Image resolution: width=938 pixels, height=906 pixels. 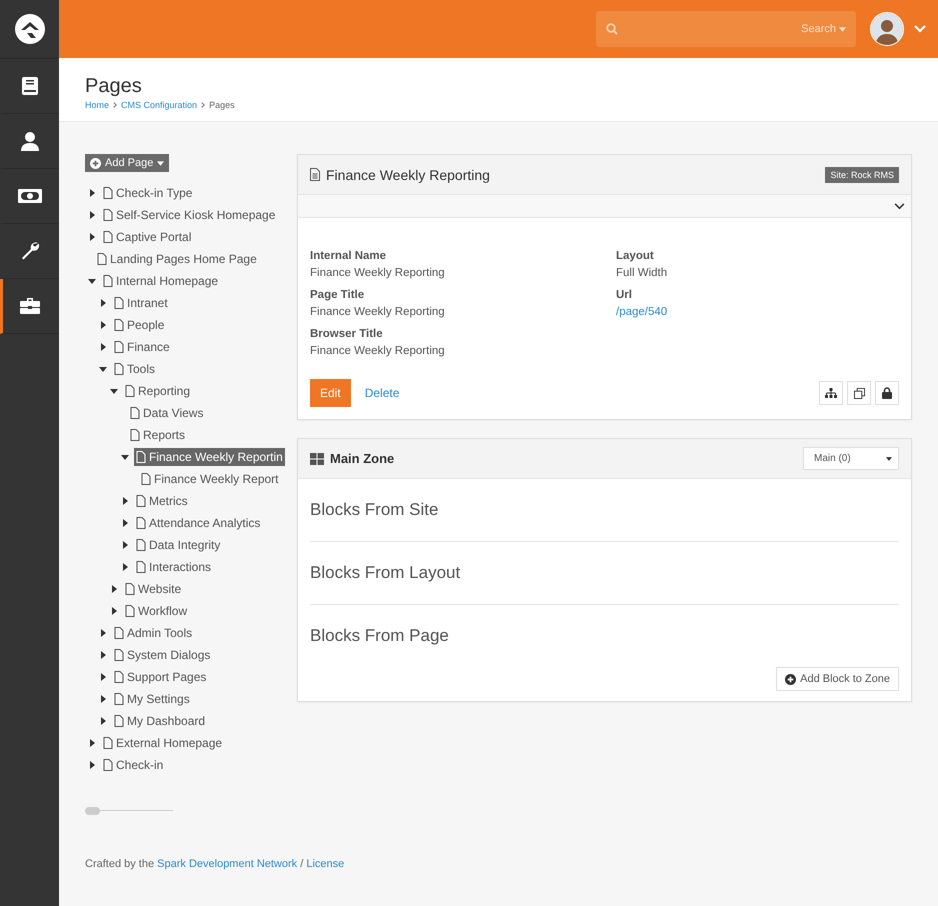 I want to click on field-value: Full Width, so click(x=642, y=273).